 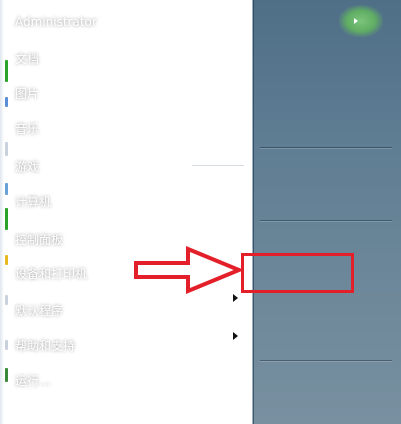 What do you see at coordinates (361, 21) in the screenshot?
I see `user-avatar` at bounding box center [361, 21].